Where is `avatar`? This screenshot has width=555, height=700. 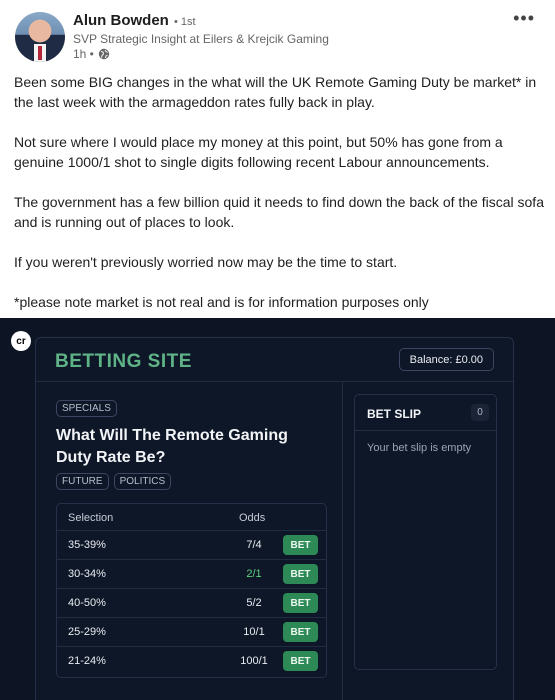
avatar is located at coordinates (40, 37).